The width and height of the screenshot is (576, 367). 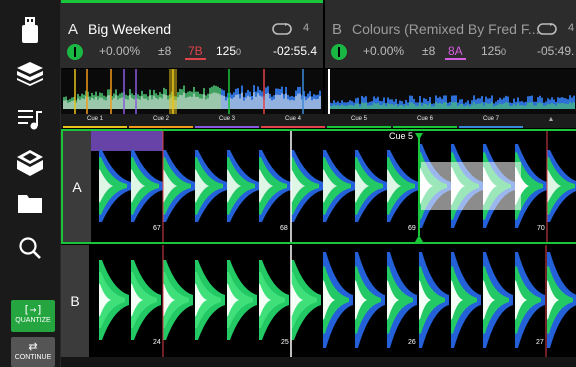 What do you see at coordinates (227, 121) in the screenshot?
I see `cue-pad-3: Cue 3` at bounding box center [227, 121].